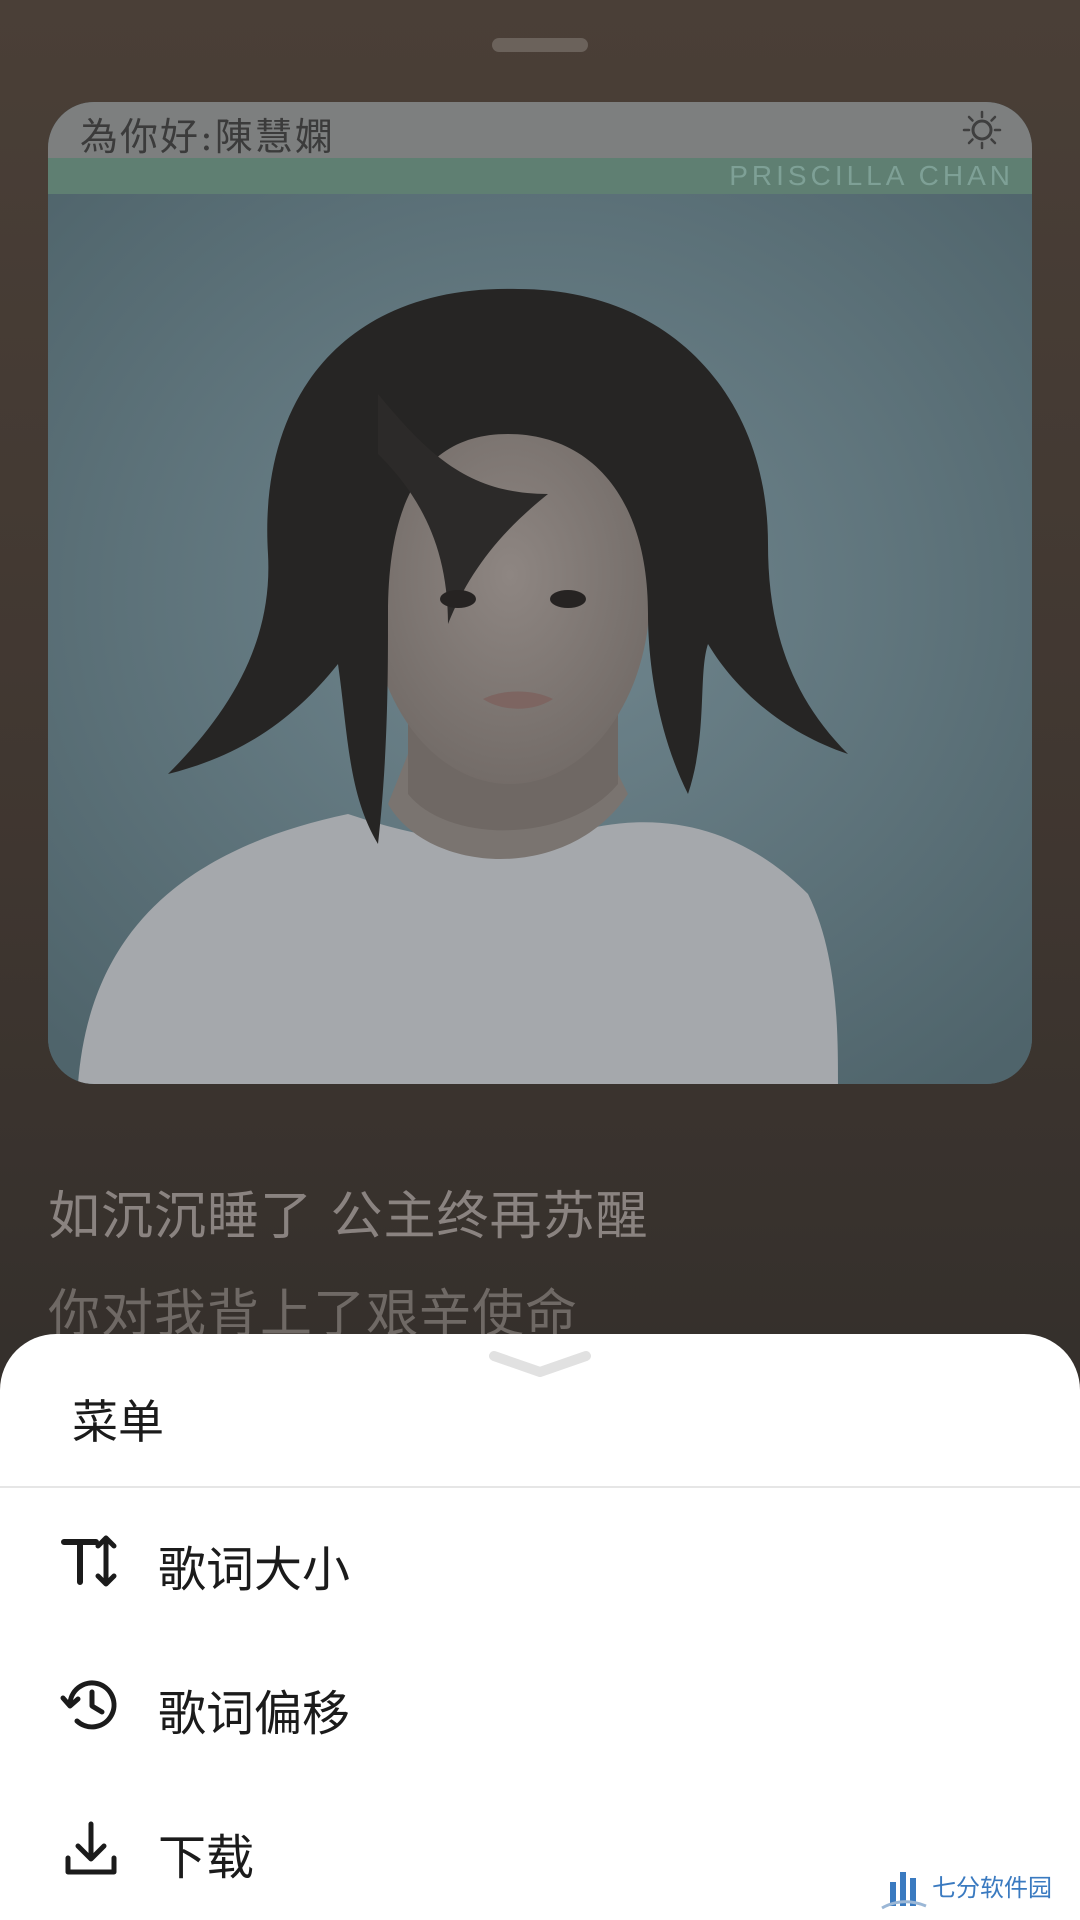 The width and height of the screenshot is (1080, 1920). What do you see at coordinates (871, 175) in the screenshot?
I see `album-cover-subtitle: PRISCILLA CHAN` at bounding box center [871, 175].